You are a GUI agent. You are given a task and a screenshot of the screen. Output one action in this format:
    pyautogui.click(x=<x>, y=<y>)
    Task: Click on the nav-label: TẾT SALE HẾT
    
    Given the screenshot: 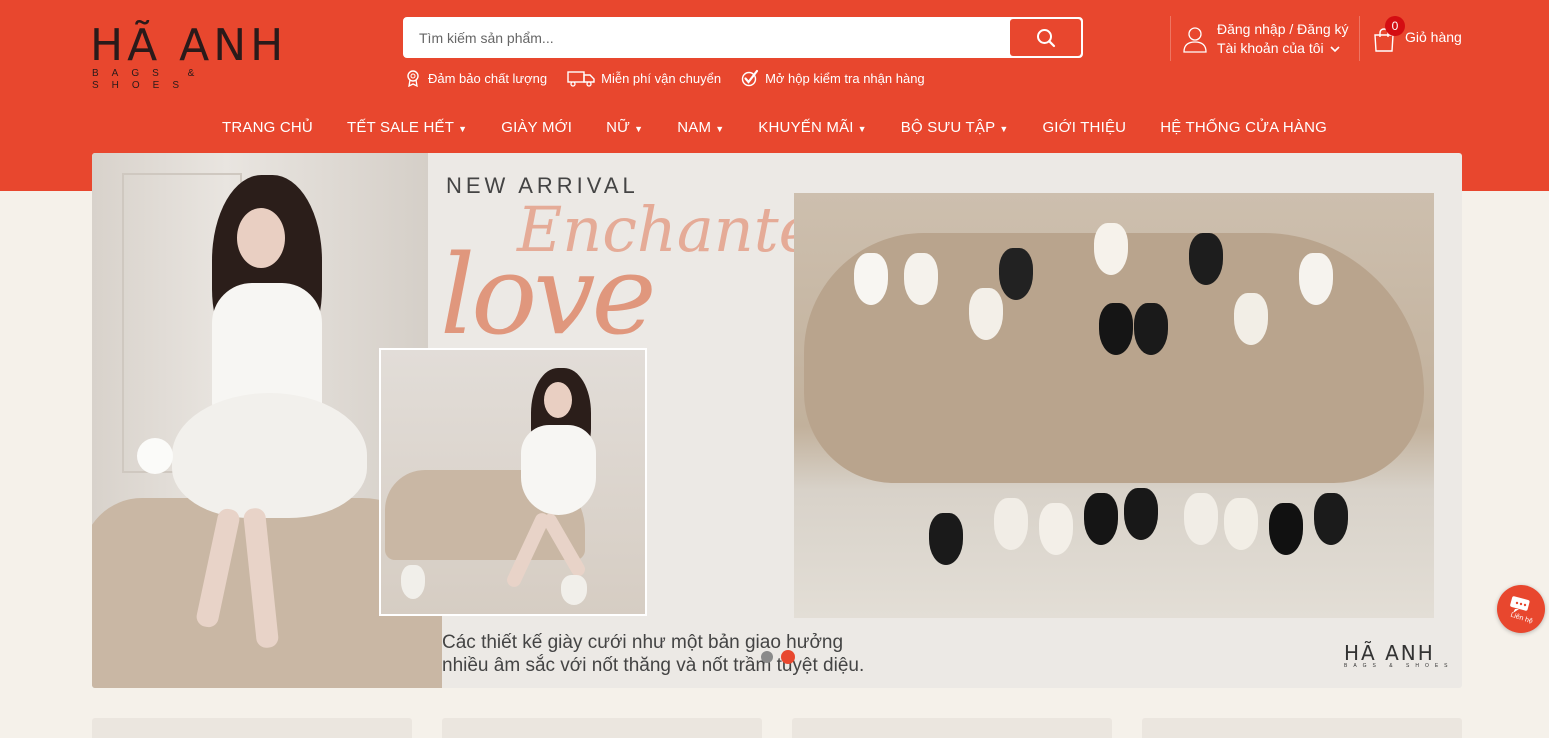 What is the action you would take?
    pyautogui.click(x=400, y=127)
    